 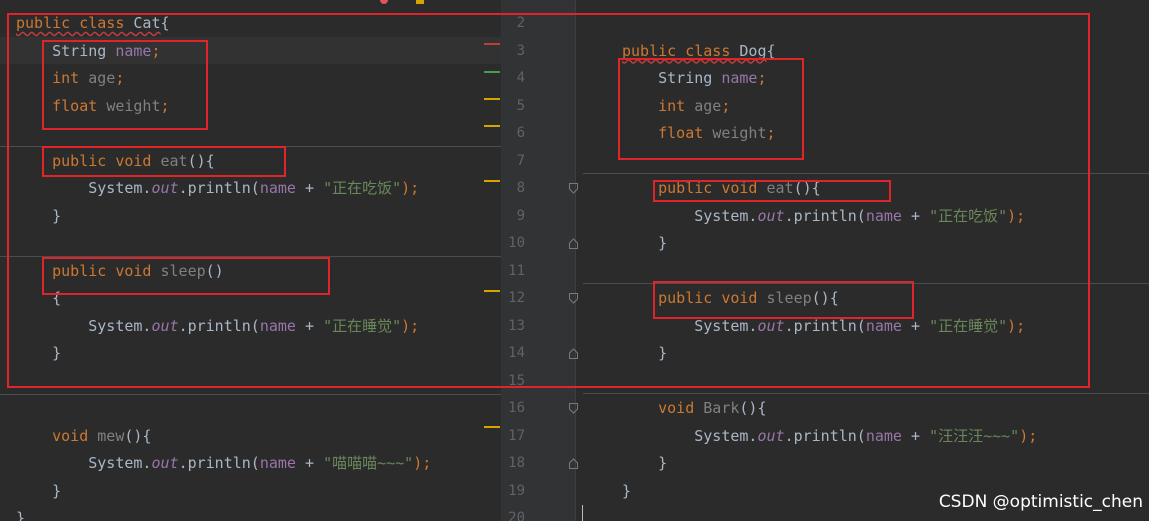 I want to click on line-number: 16, so click(x=516, y=408).